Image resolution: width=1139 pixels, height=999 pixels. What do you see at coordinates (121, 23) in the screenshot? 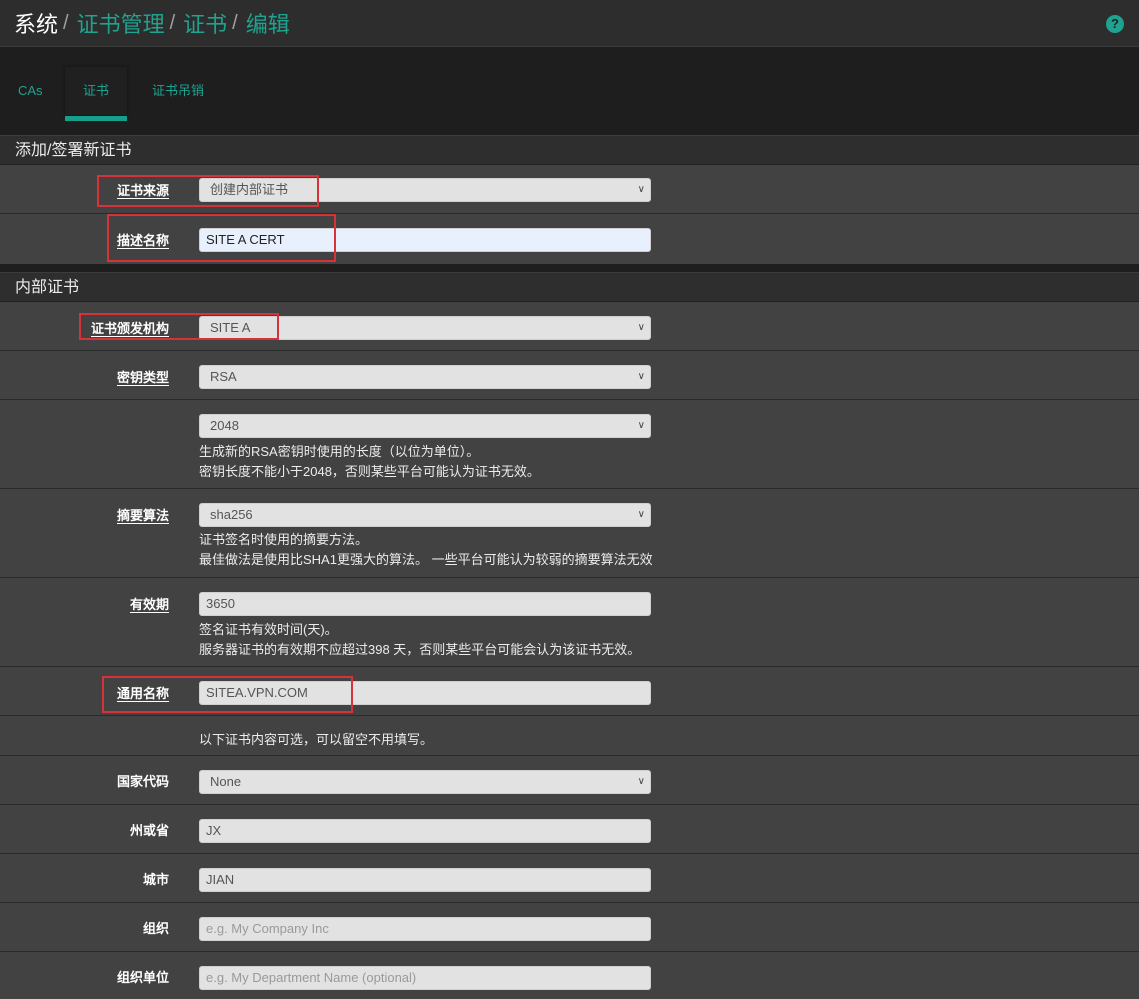
I see `breadcrumb-cert-manager: 证书管理` at bounding box center [121, 23].